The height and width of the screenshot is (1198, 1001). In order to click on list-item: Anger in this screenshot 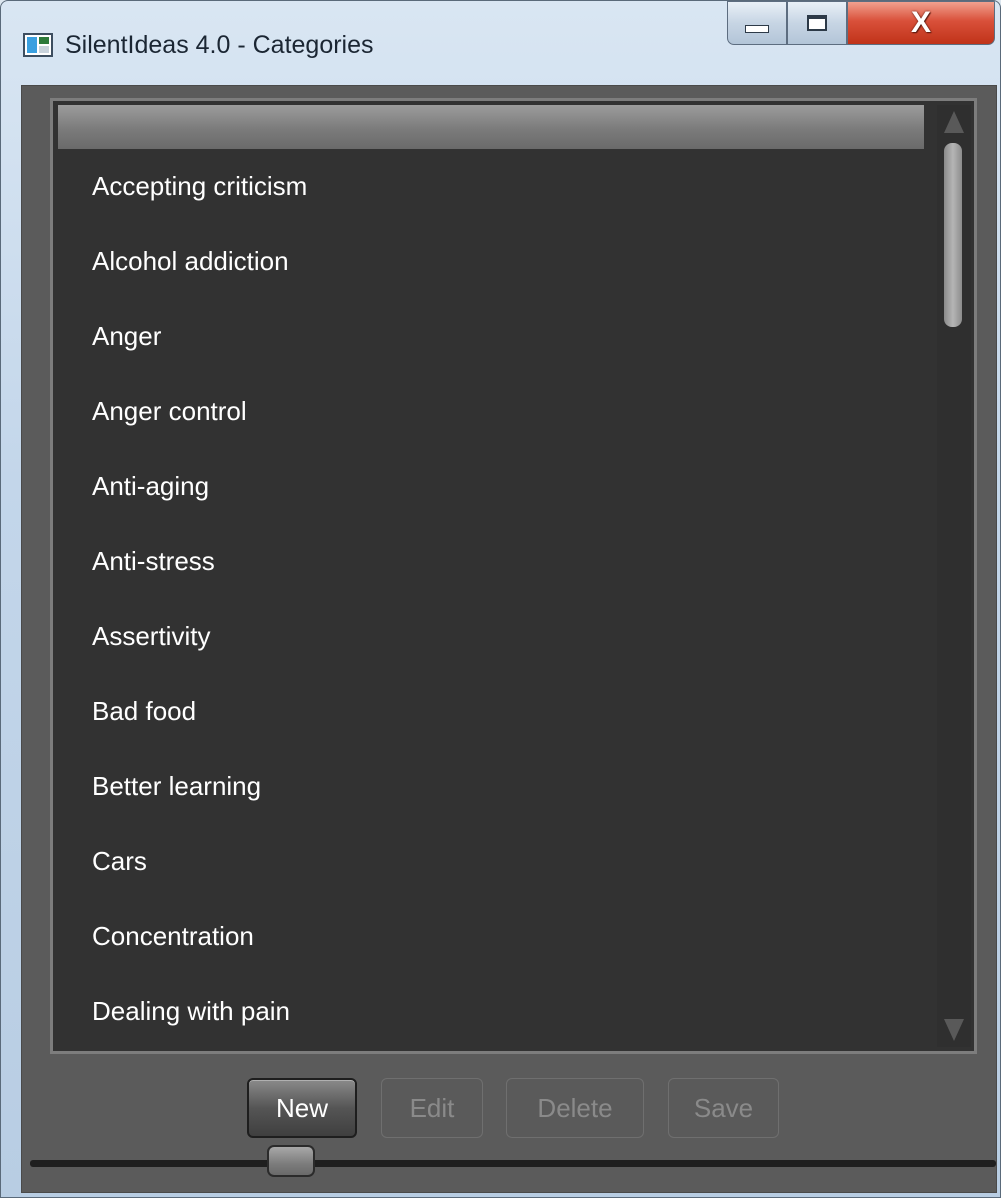, I will do `click(493, 336)`.